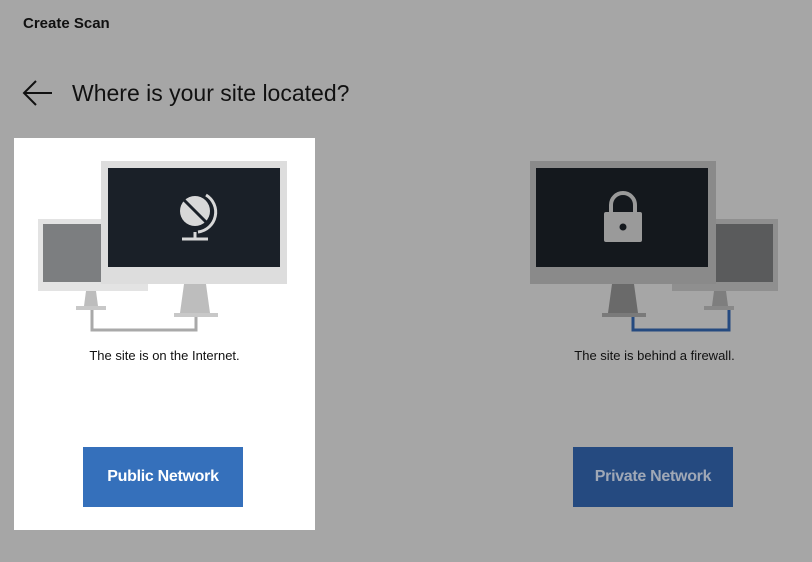  What do you see at coordinates (623, 216) in the screenshot?
I see `lock-icon` at bounding box center [623, 216].